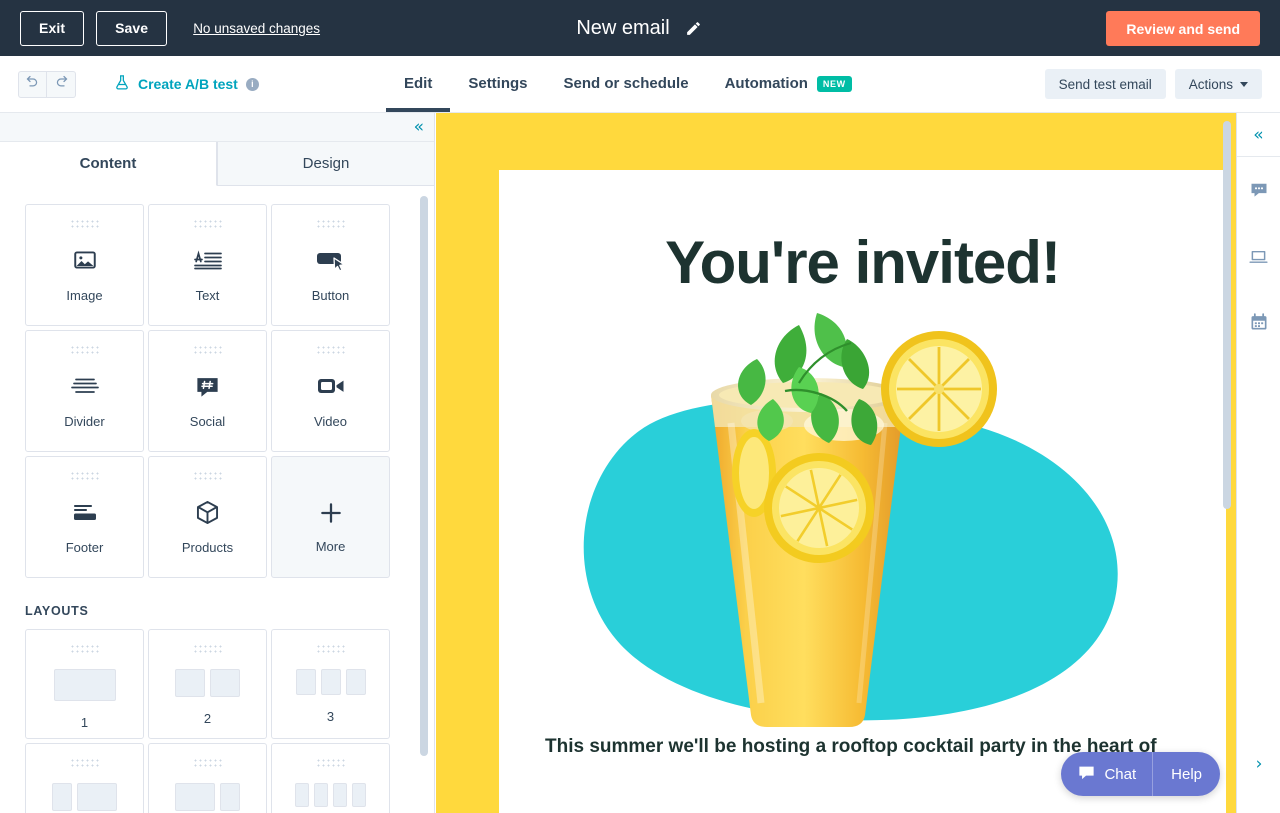 The height and width of the screenshot is (813, 1280). I want to click on tab-edit-label: Edit, so click(418, 83).